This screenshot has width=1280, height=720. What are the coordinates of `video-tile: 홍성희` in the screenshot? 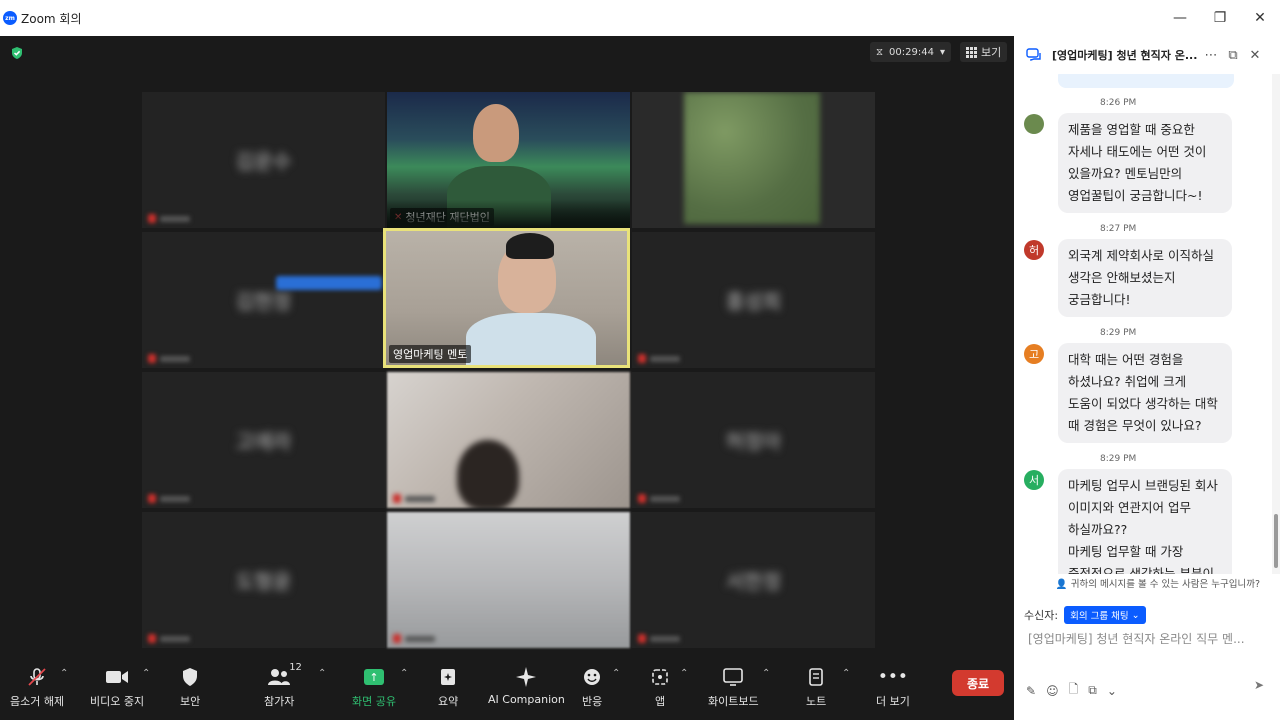 It's located at (753, 300).